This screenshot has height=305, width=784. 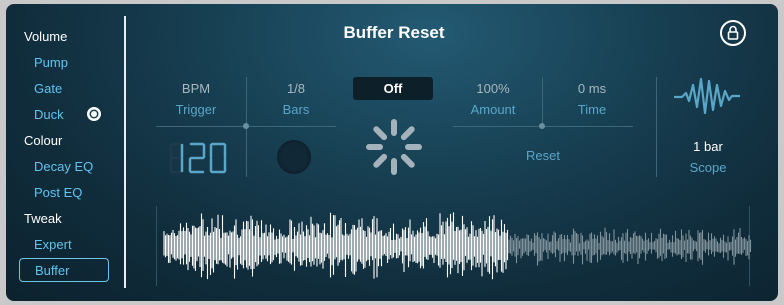 I want to click on bars-value: 1/8, so click(x=296, y=88).